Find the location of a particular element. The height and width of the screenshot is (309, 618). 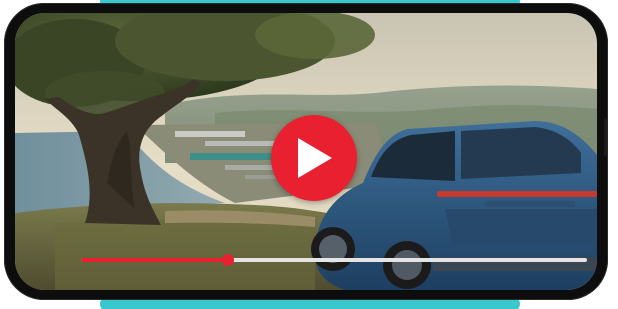

video-progress-bar is located at coordinates (334, 260).